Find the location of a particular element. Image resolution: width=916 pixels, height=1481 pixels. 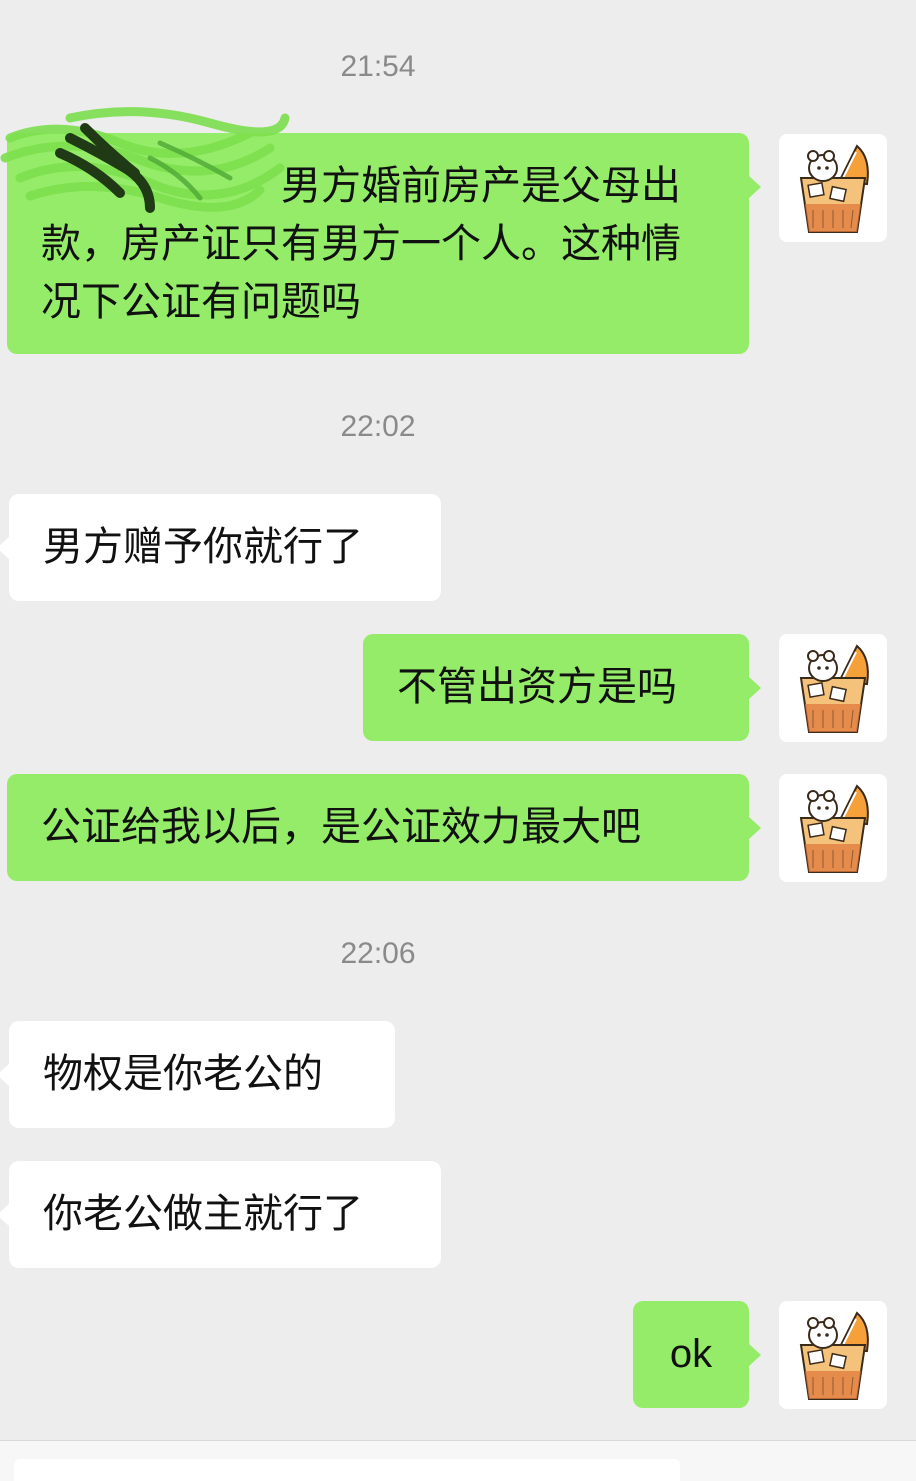

timestamp: 21:54 is located at coordinates (378, 66).